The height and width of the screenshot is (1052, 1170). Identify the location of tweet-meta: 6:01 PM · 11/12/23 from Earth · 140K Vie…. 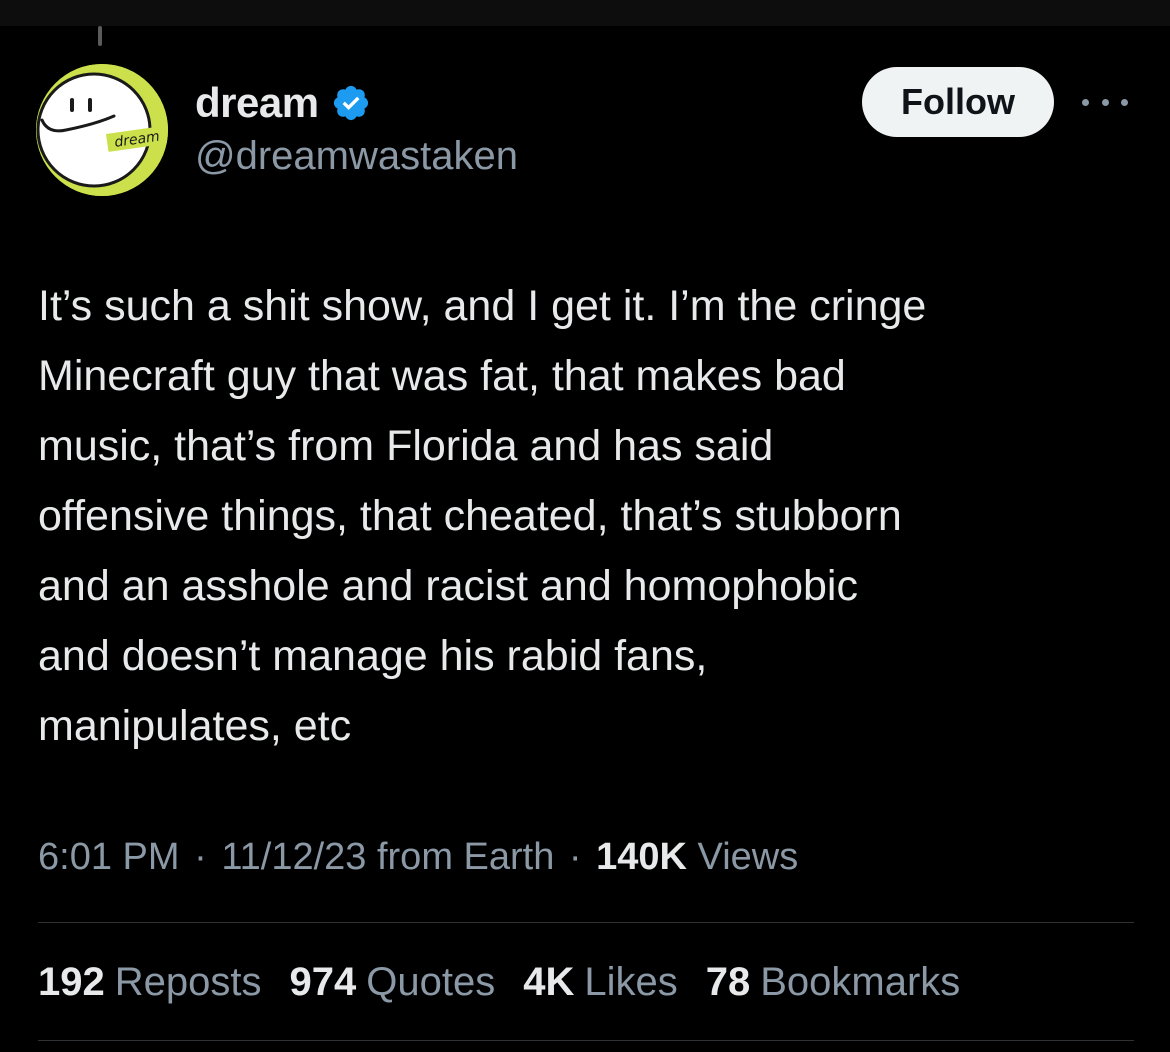
(418, 857).